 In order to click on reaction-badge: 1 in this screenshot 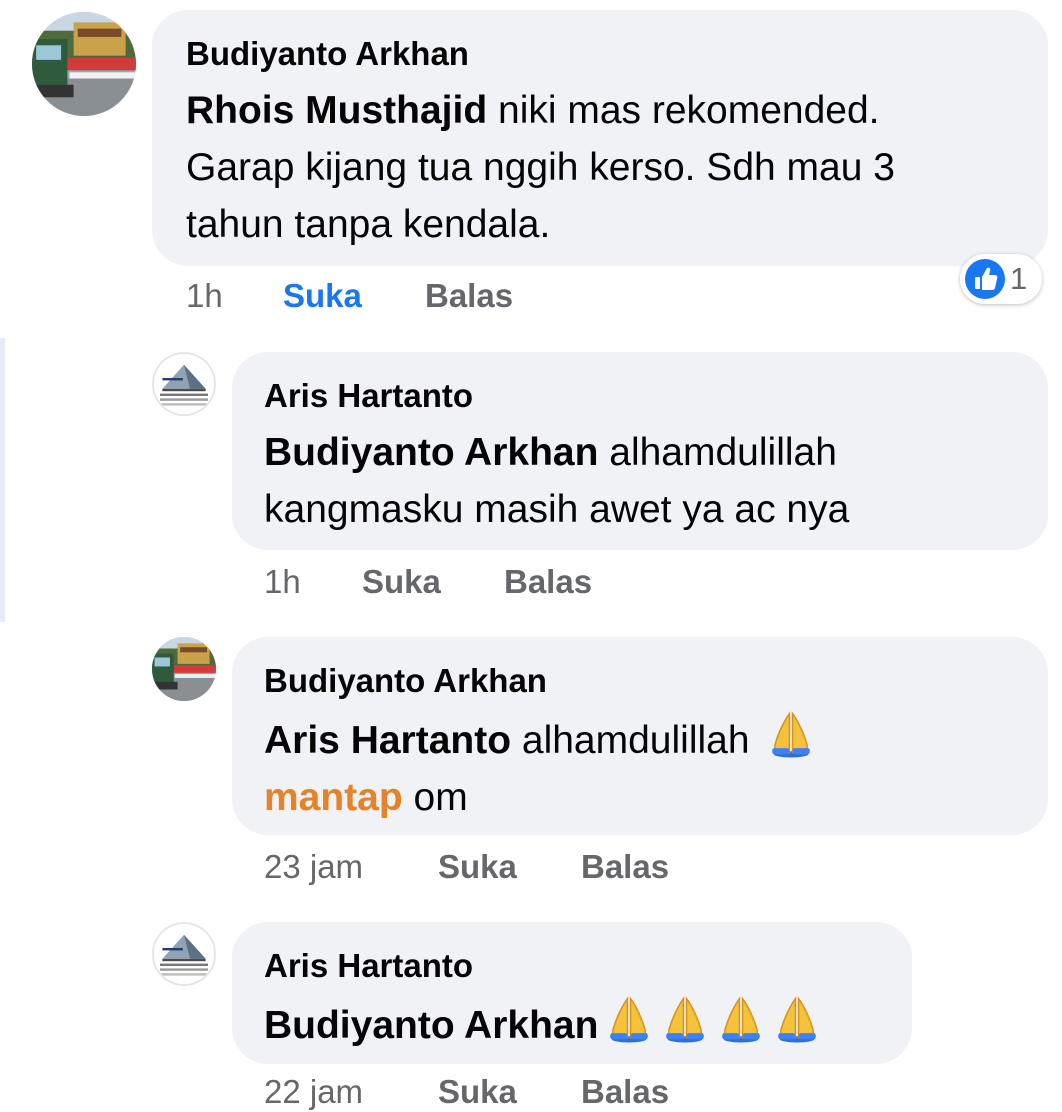, I will do `click(1001, 279)`.